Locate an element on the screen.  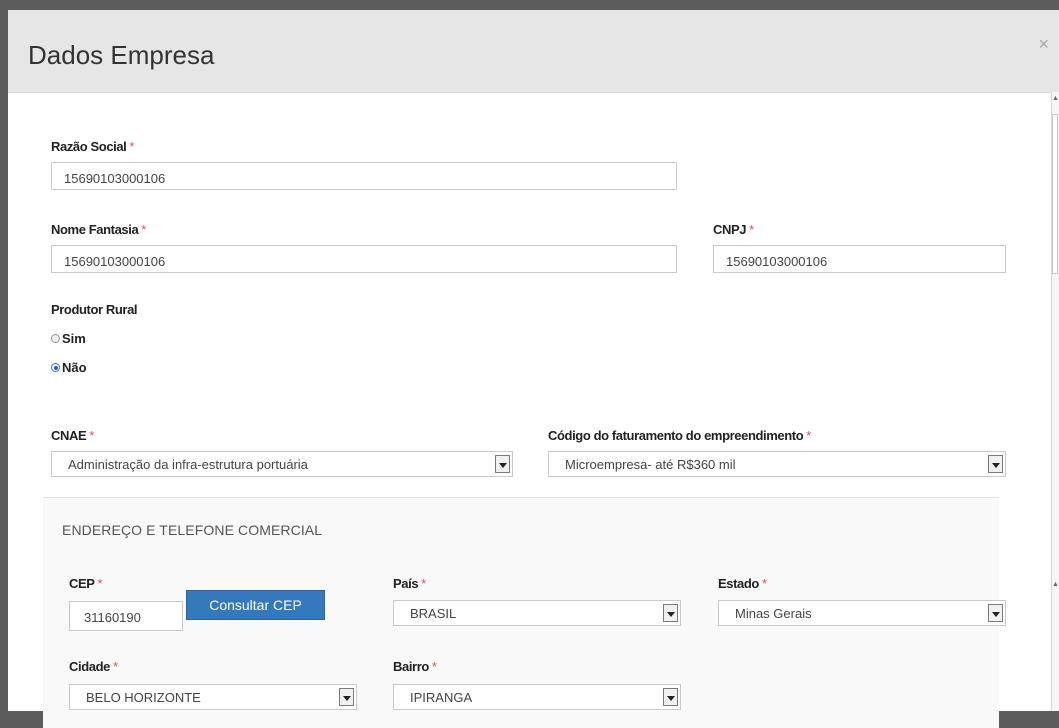
faturamento-select-value: Microempresa- até R$360 mil is located at coordinates (650, 464).